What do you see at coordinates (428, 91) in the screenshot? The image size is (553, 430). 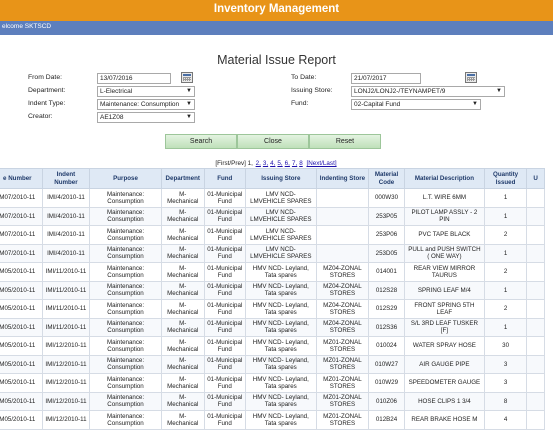 I see `issuing-store-select: LONJ2/LONJ2-/TEYNAMPET/9 ▼` at bounding box center [428, 91].